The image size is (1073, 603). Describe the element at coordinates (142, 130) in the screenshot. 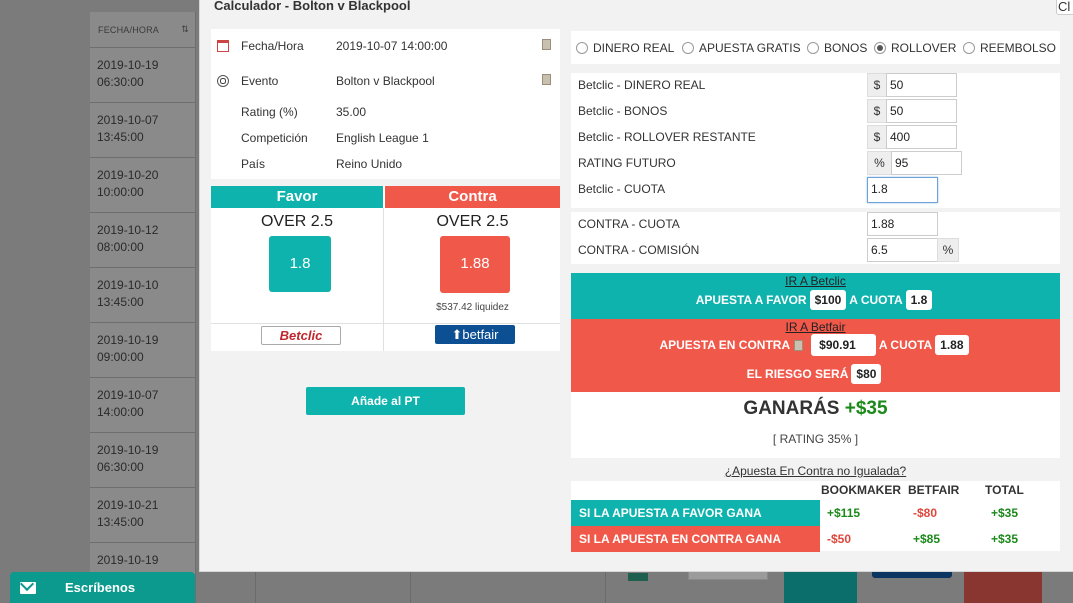

I see `table-row: 2019-10-07 13:45:00` at that location.